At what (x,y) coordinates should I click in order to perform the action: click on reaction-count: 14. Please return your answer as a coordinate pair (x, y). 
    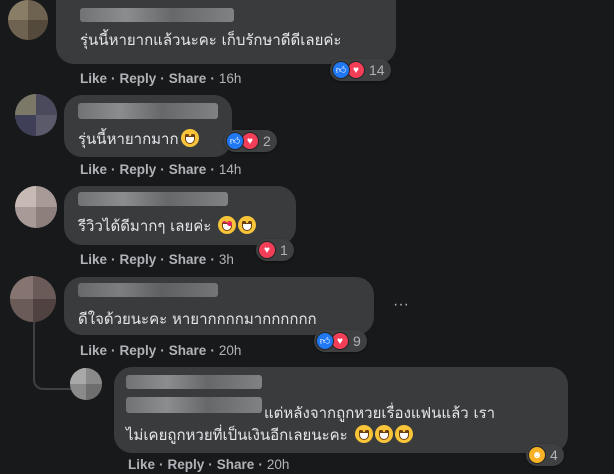
    Looking at the image, I should click on (377, 70).